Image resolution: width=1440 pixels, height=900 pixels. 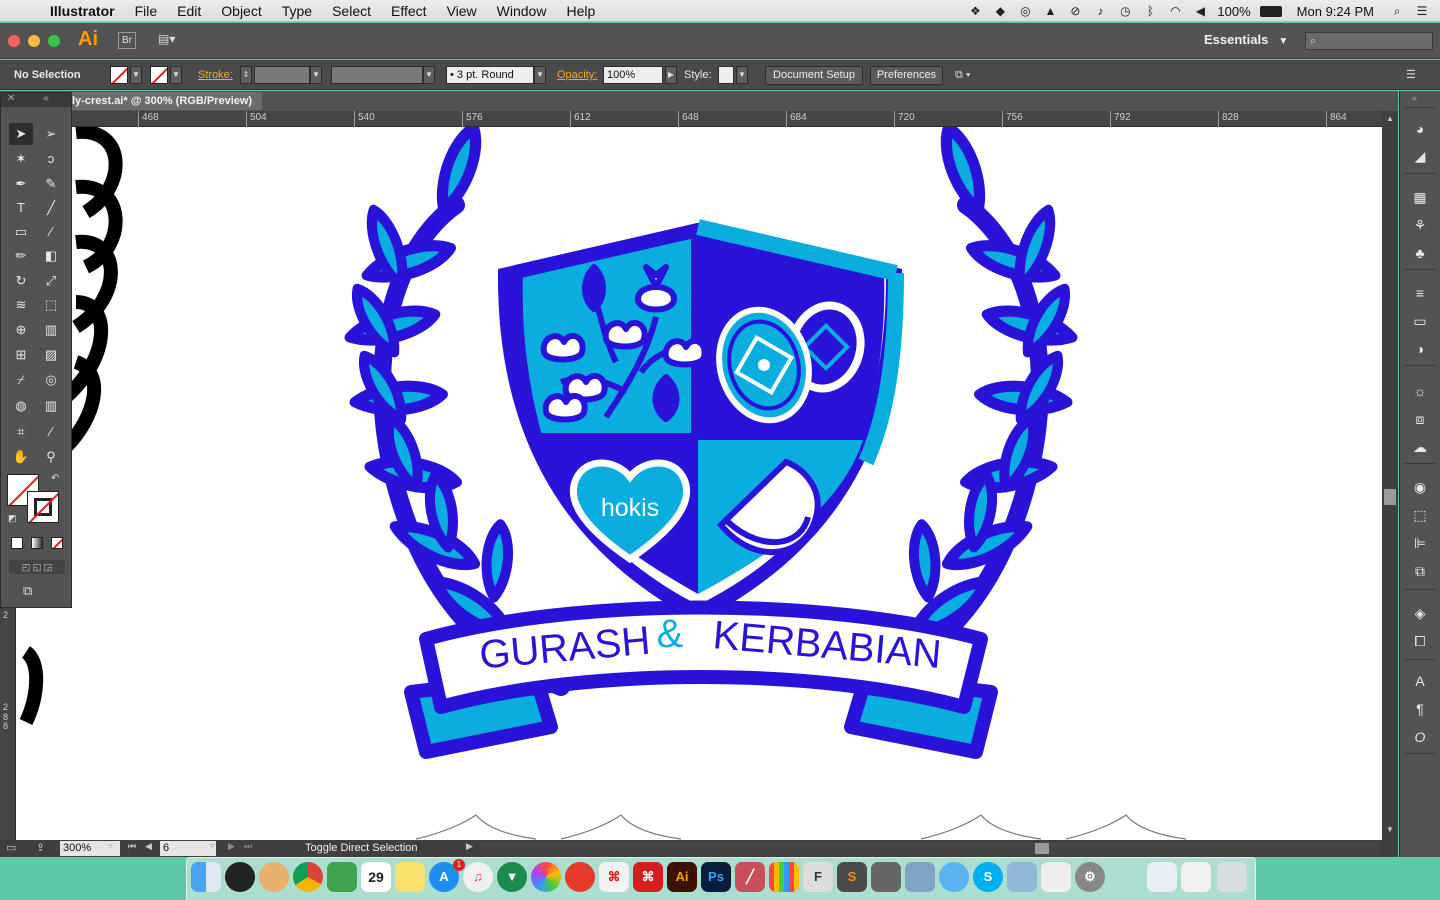 I want to click on calendar-icon: 29, so click(x=376, y=877).